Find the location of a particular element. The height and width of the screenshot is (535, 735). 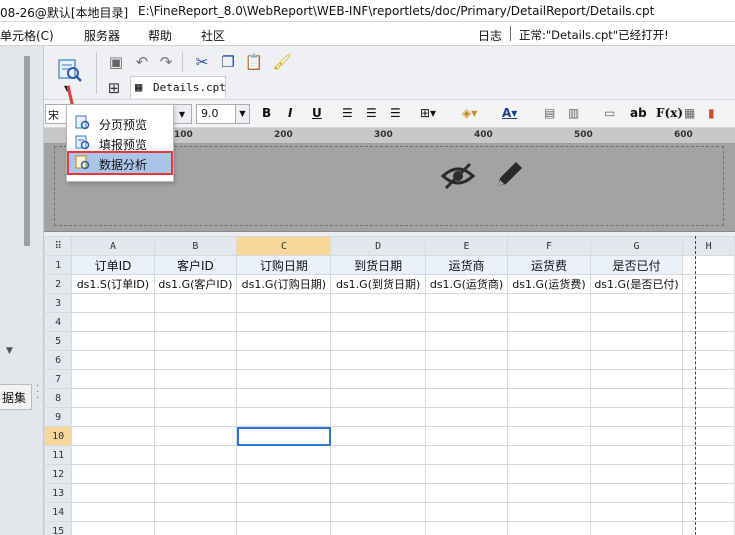

row-header: 12 is located at coordinates (58, 474).